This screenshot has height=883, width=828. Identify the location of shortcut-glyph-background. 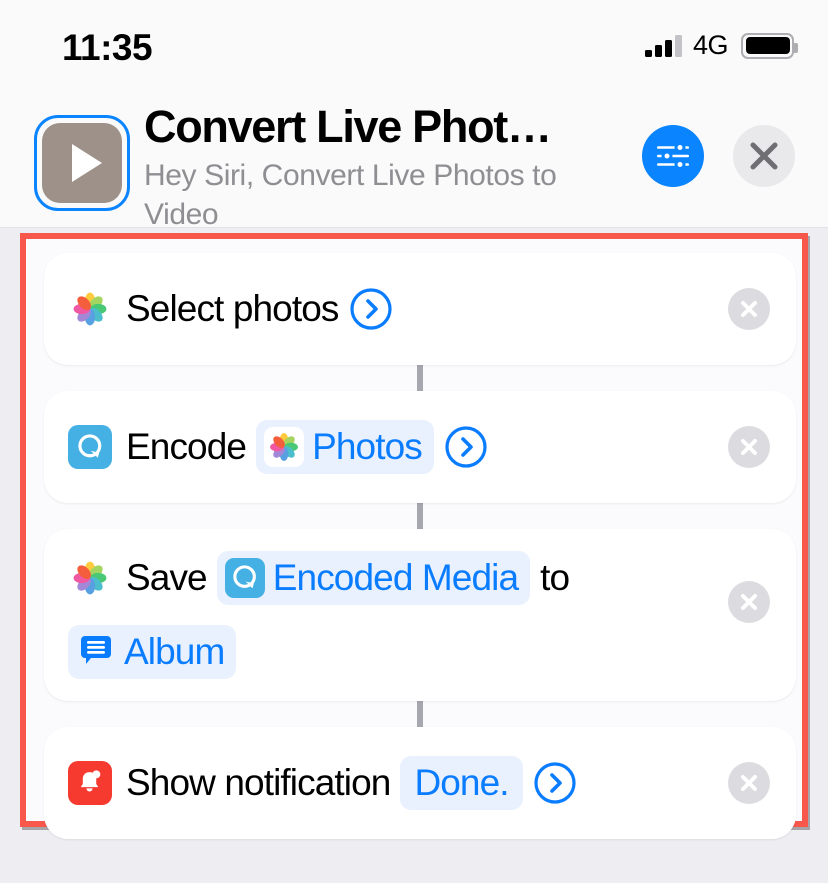
(82, 163).